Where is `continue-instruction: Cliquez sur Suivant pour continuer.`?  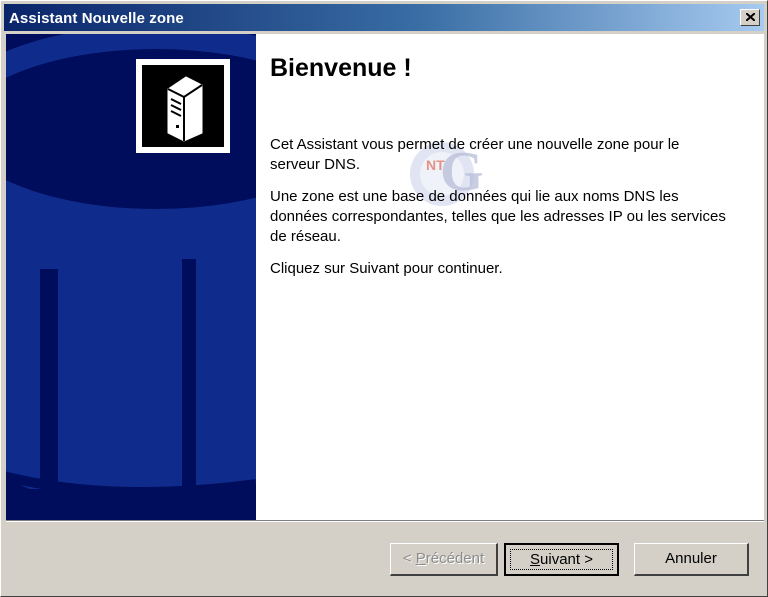 continue-instruction: Cliquez sur Suivant pour continuer. is located at coordinates (386, 268).